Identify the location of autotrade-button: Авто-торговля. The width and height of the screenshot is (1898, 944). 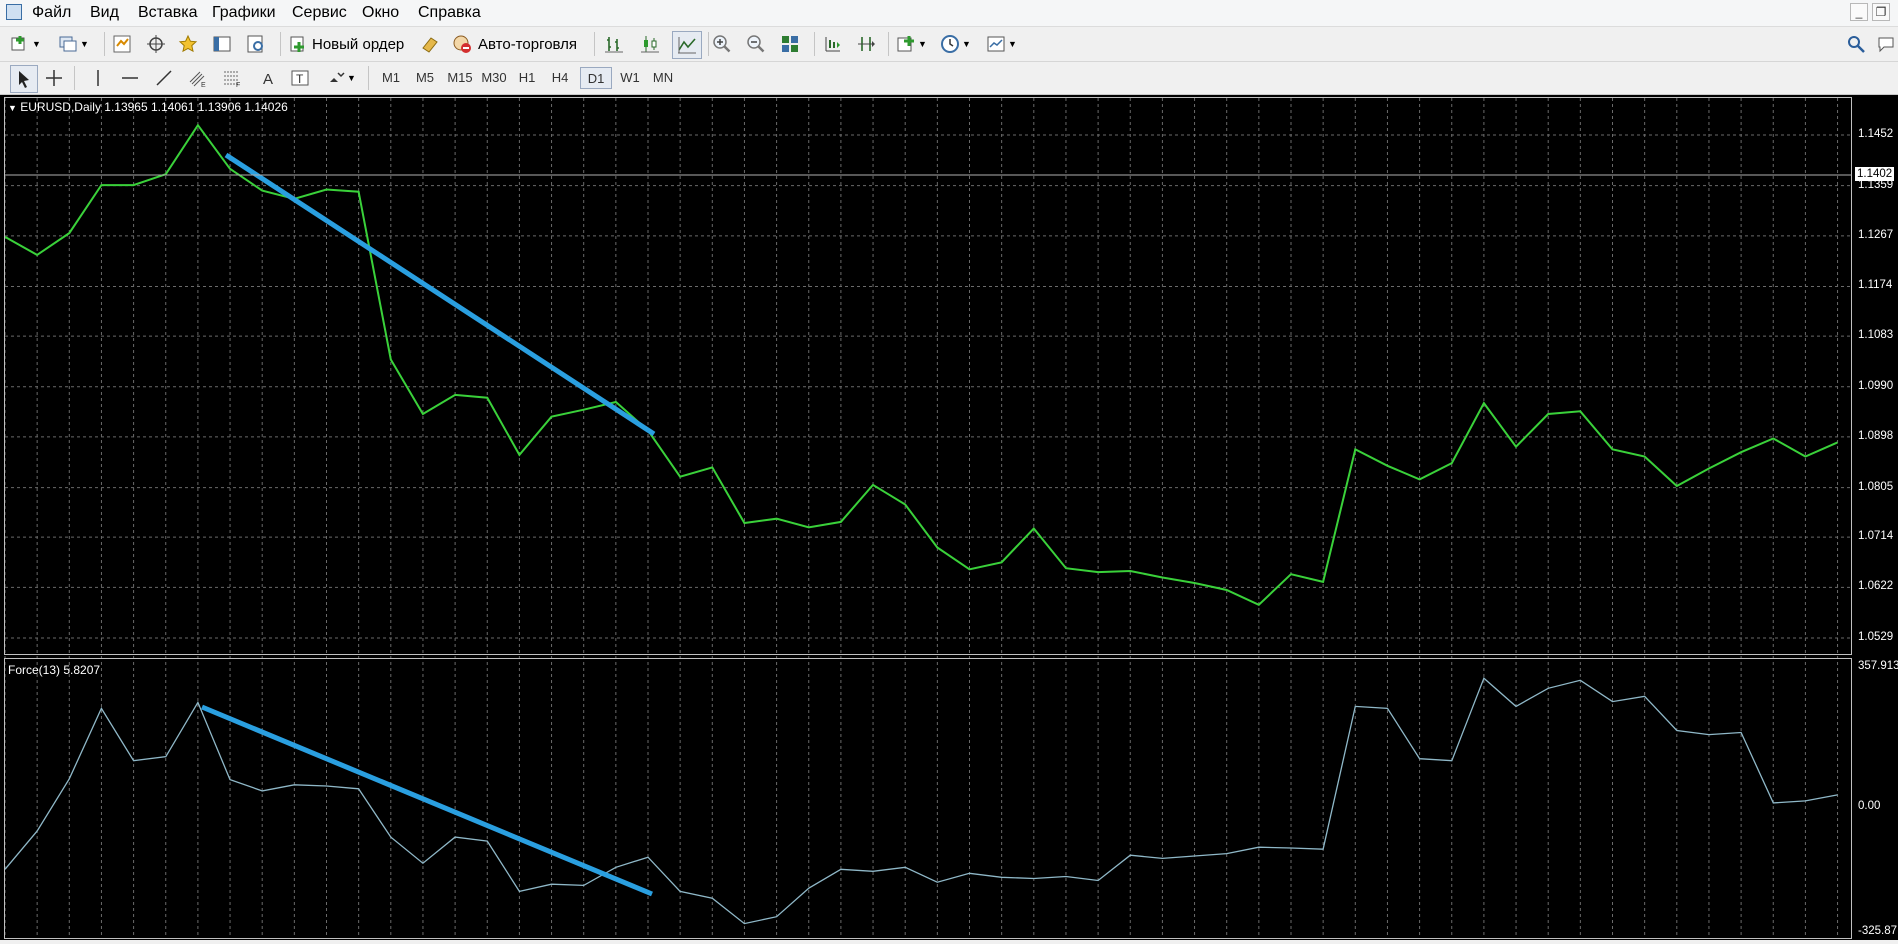
(514, 44).